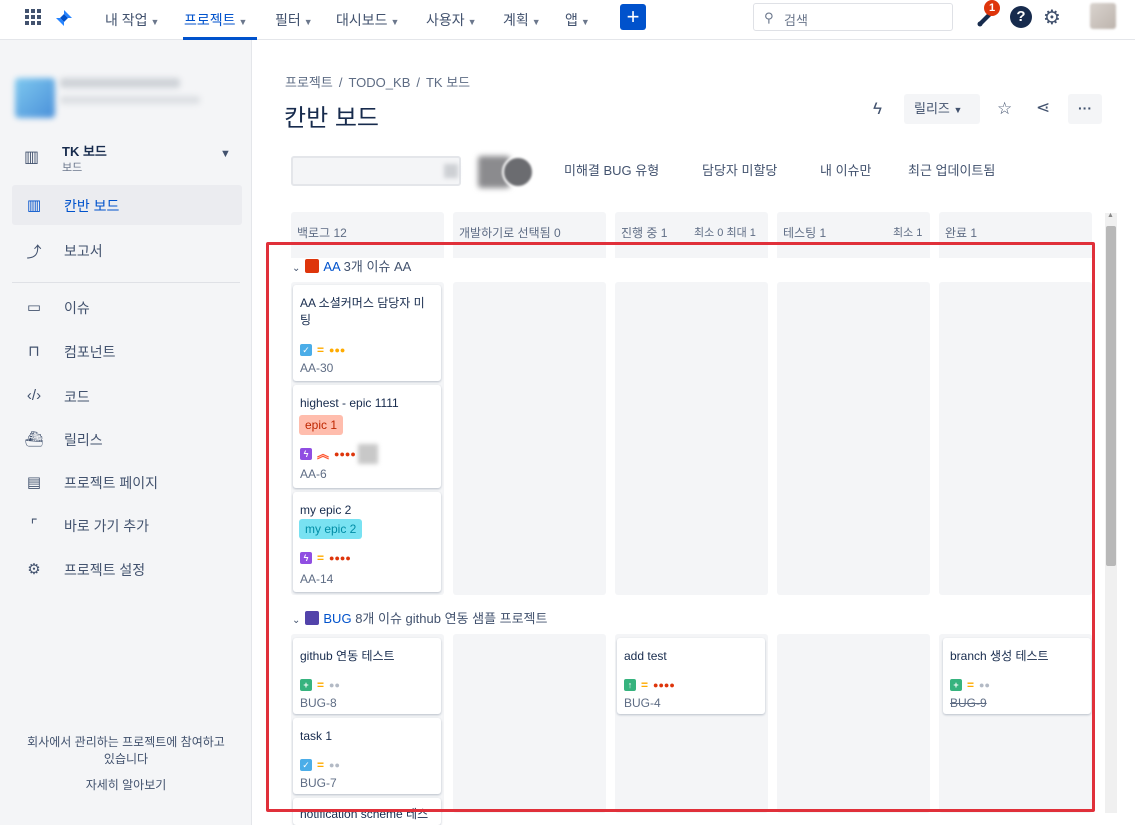  What do you see at coordinates (367, 333) in the screenshot?
I see `issue-card-aa-30: AA 소셜커머스 담당자 미팅 ✓ = ●●● AA-30` at bounding box center [367, 333].